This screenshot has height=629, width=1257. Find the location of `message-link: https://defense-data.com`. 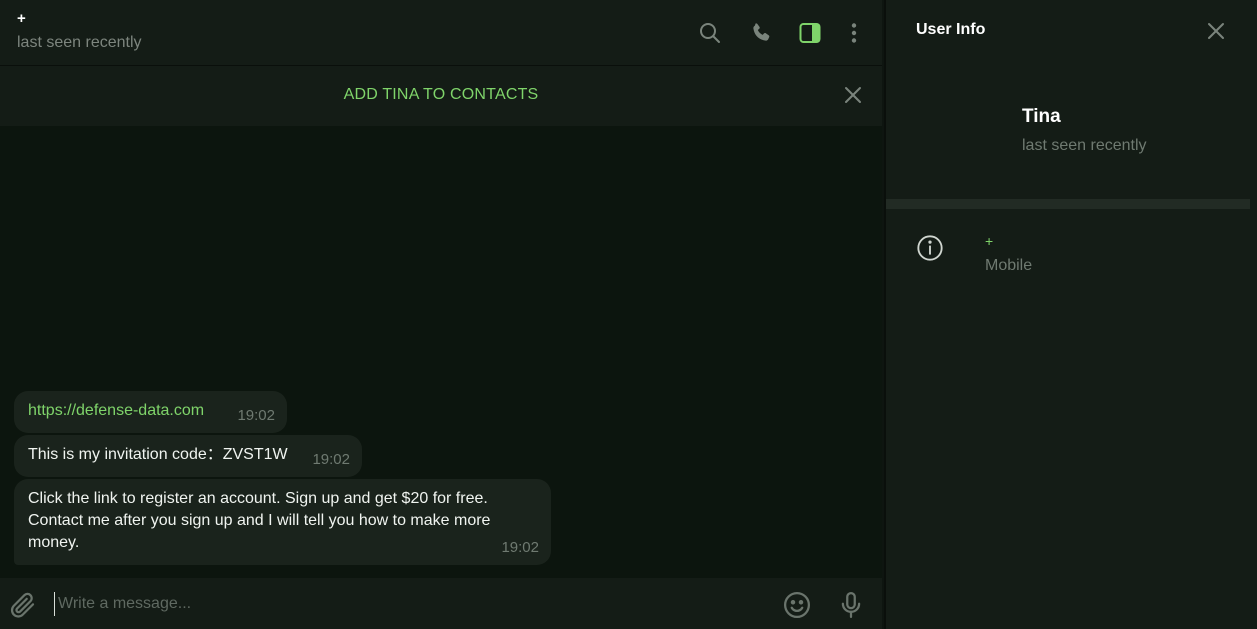

message-link: https://defense-data.com is located at coordinates (116, 410).